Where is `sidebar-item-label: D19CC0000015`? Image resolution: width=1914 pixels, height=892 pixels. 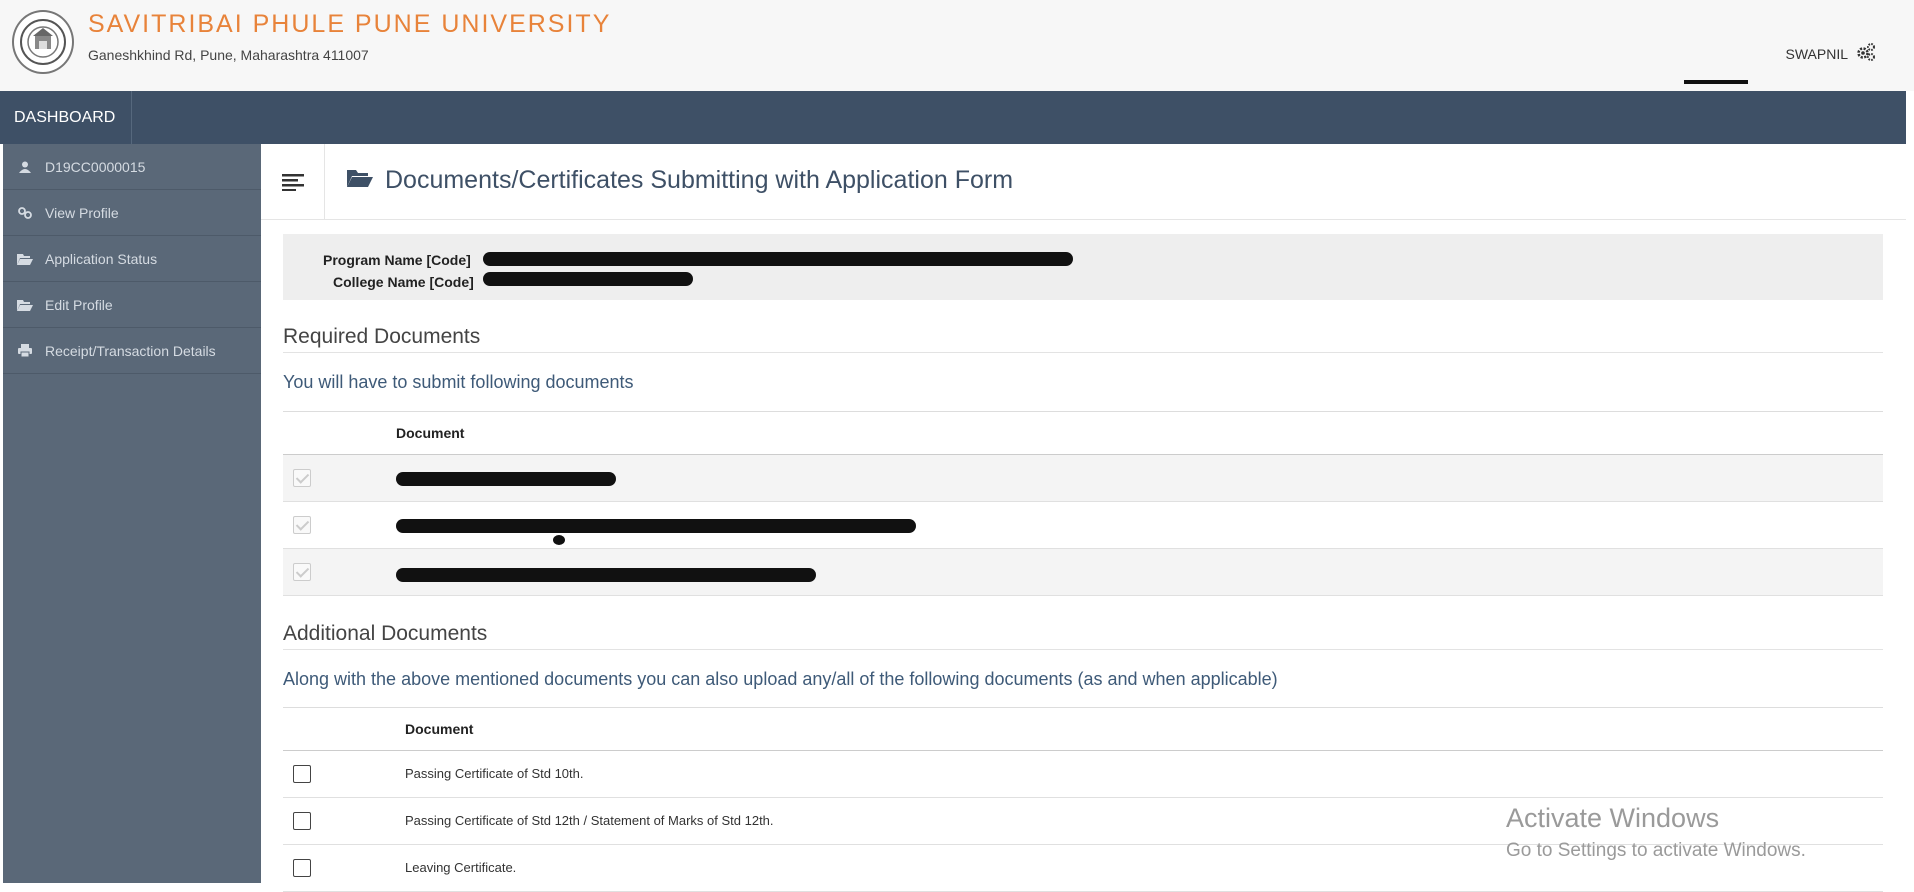
sidebar-item-label: D19CC0000015 is located at coordinates (95, 166).